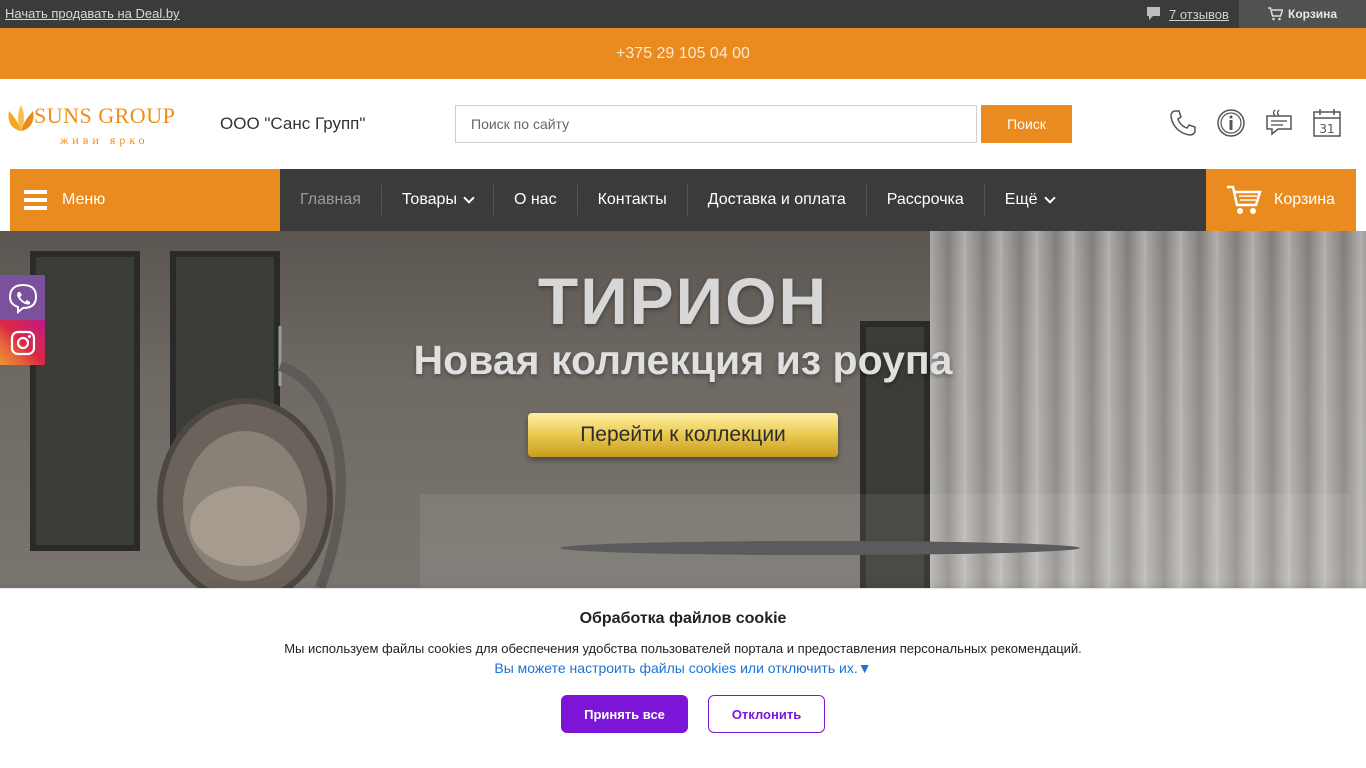 This screenshot has width=1366, height=768. I want to click on accept-all-button: Принять все, so click(624, 714).